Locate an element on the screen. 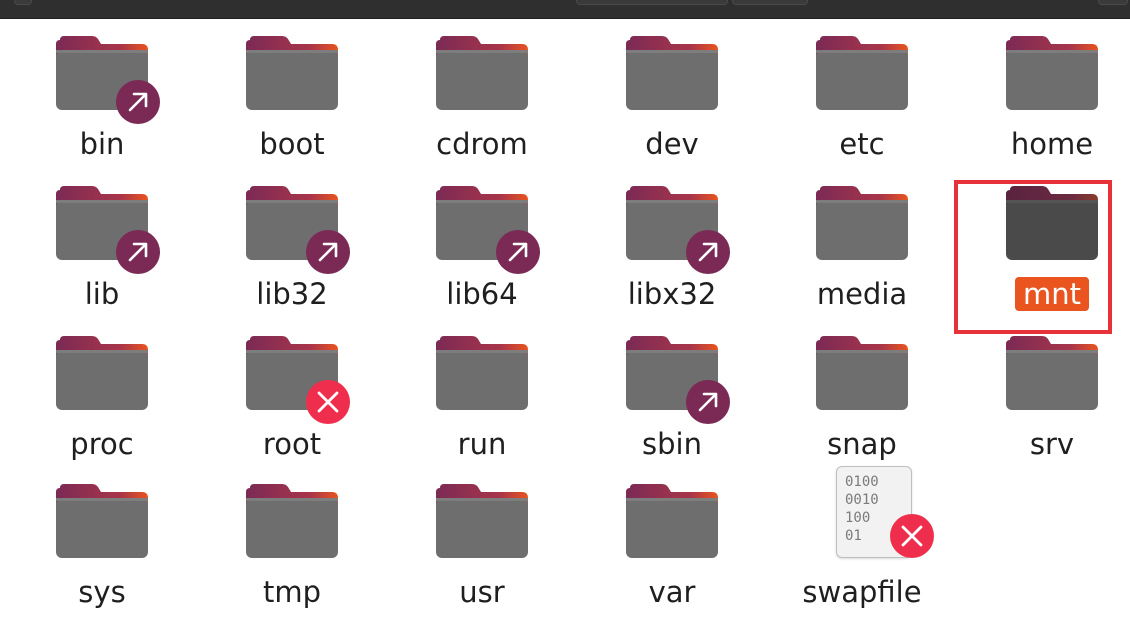 Image resolution: width=1130 pixels, height=622 pixels. file-item-sbin: sbin is located at coordinates (672, 389).